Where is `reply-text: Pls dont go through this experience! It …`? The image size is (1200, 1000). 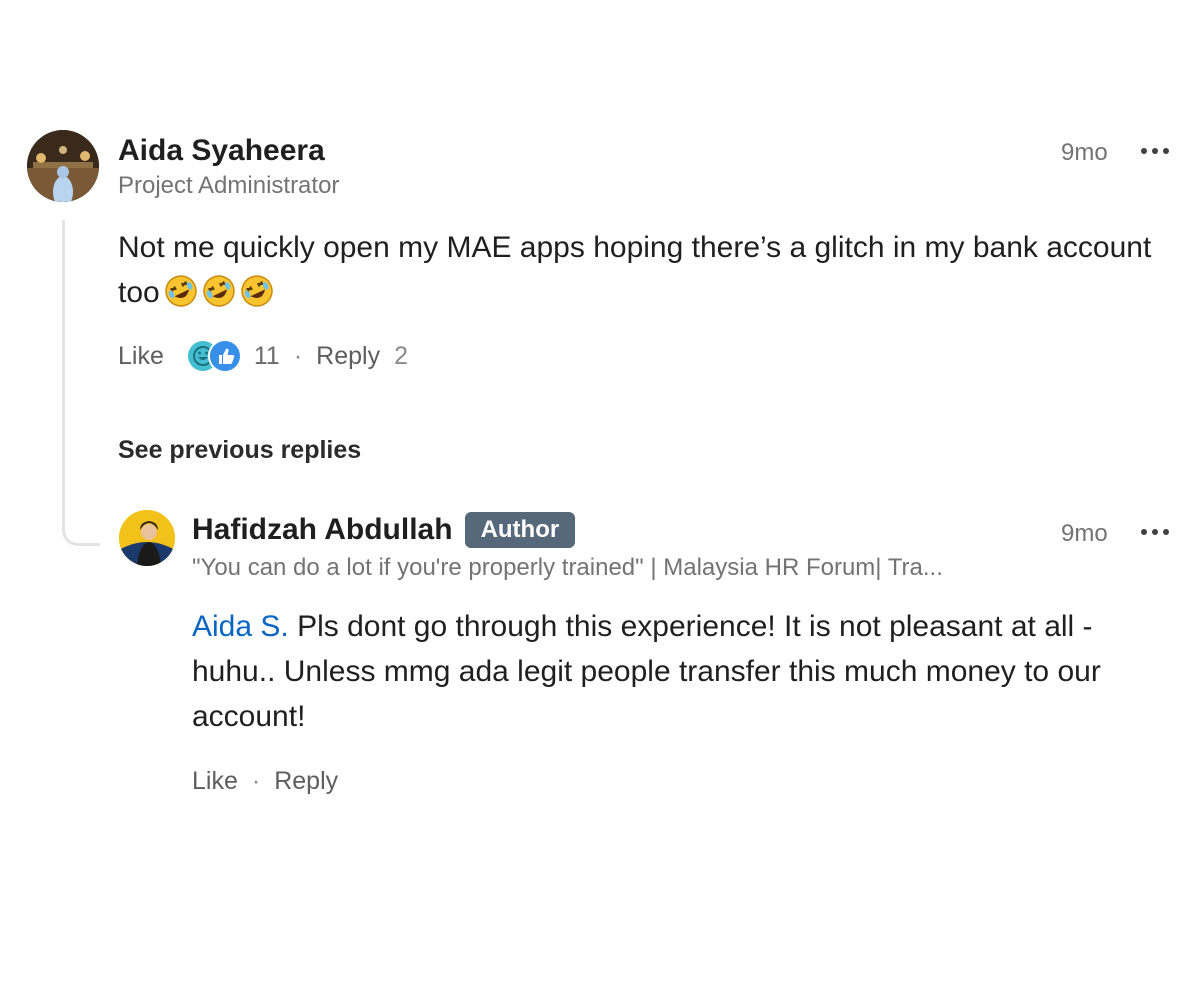
reply-text: Pls dont go through this experience! It … is located at coordinates (646, 671).